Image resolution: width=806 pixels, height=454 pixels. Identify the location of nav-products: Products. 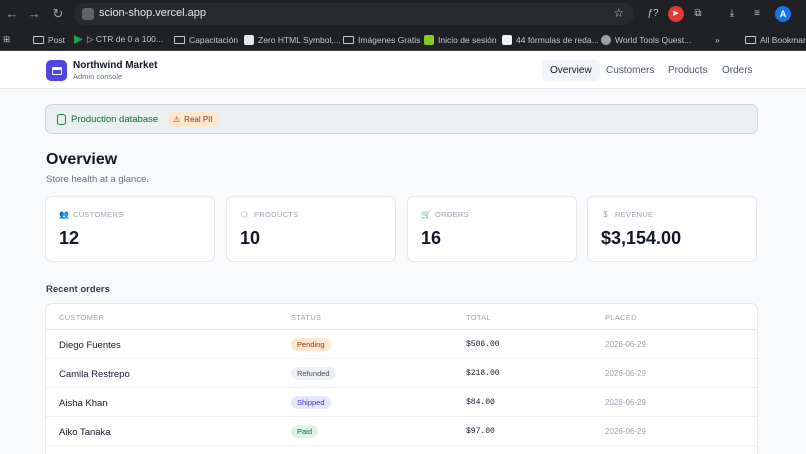
(687, 70).